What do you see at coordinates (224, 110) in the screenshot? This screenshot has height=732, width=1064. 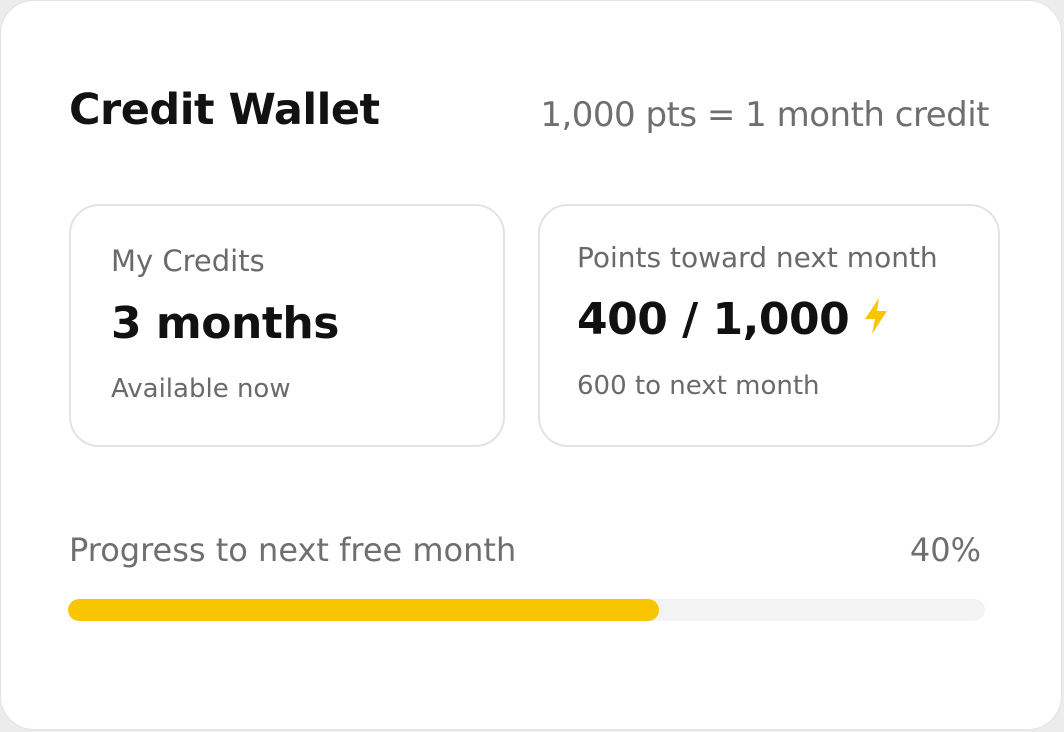 I see `page-title: Credit Wallet` at bounding box center [224, 110].